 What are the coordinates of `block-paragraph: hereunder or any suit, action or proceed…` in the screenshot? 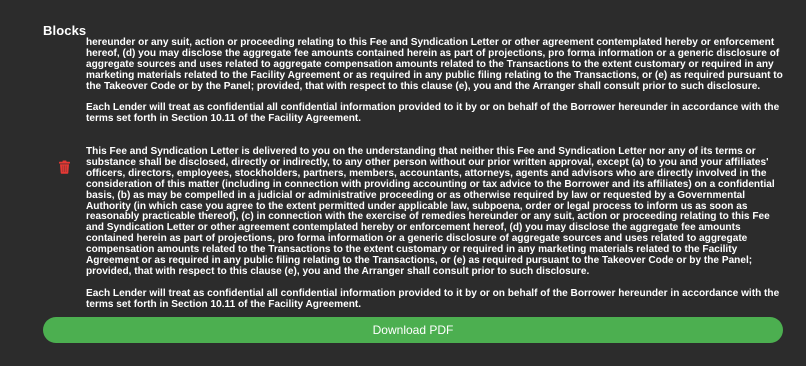 It's located at (434, 64).